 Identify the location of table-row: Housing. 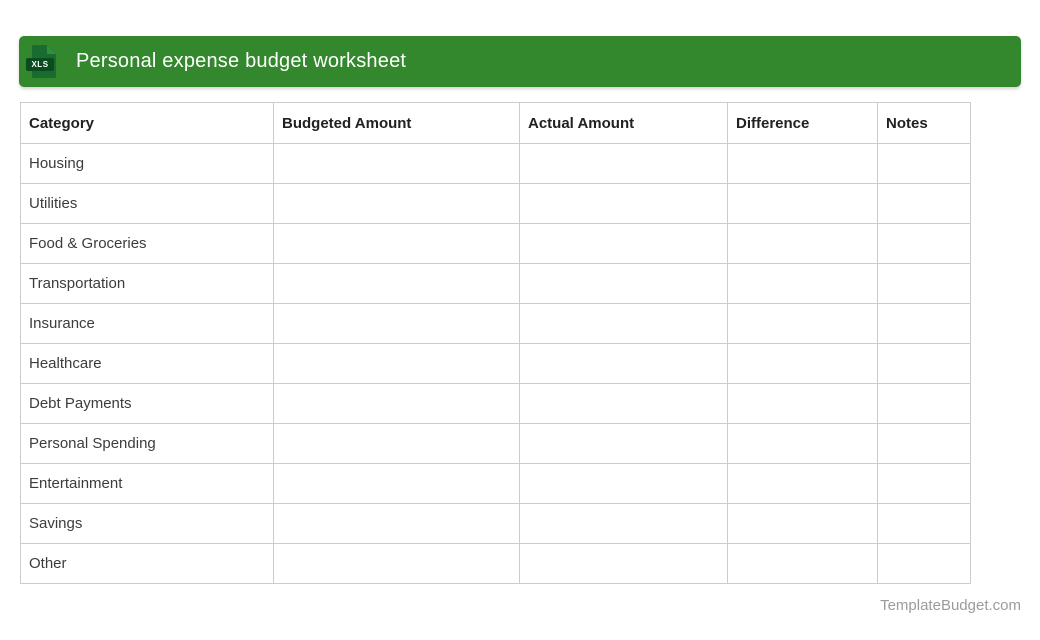
(495, 163).